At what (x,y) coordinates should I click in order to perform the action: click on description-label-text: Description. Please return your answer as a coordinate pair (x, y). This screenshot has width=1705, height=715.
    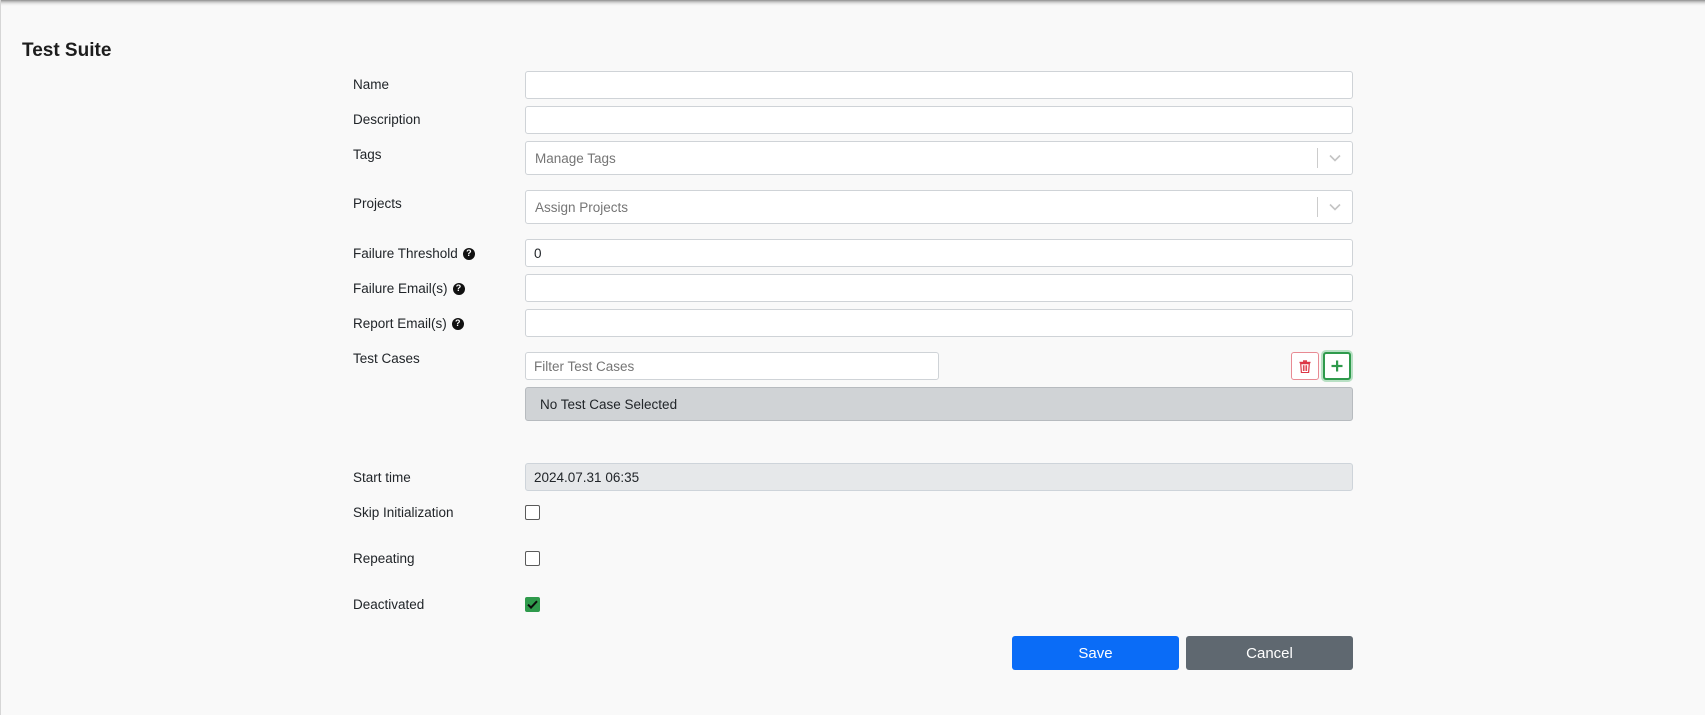
    Looking at the image, I should click on (387, 119).